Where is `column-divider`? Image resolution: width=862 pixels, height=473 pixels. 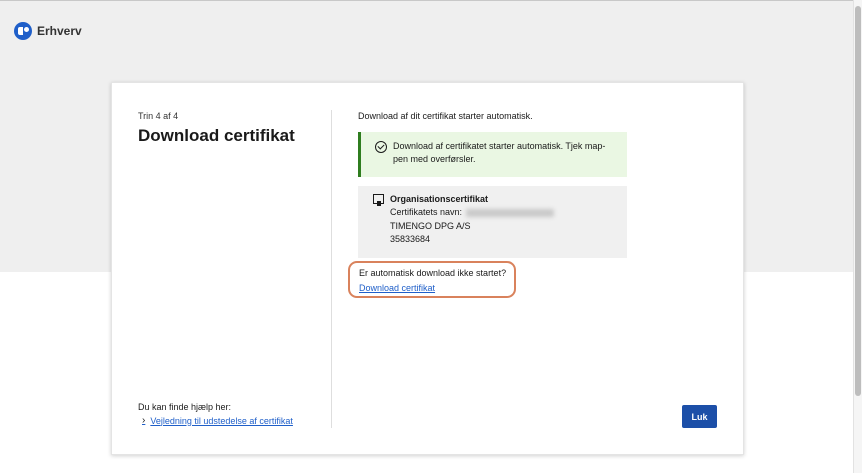
column-divider is located at coordinates (331, 269).